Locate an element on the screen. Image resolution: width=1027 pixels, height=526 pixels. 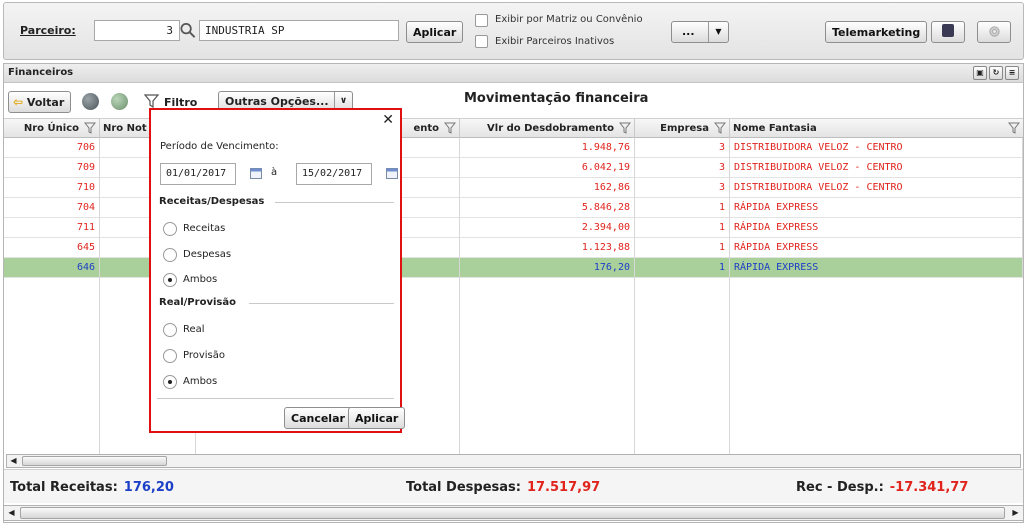
cell-valor: 1.123,88 is located at coordinates (547, 248).